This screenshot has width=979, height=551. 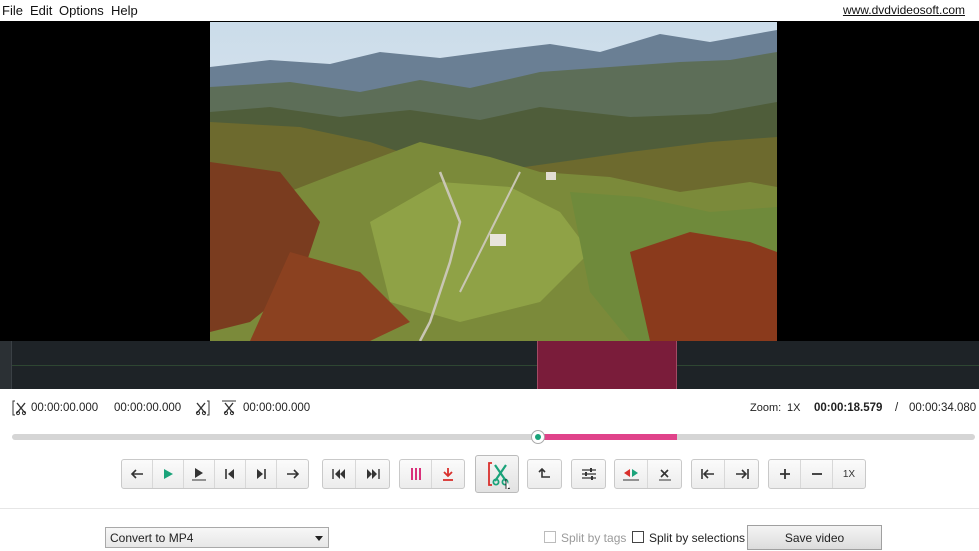 I want to click on previous-frame-button, so click(x=230, y=474).